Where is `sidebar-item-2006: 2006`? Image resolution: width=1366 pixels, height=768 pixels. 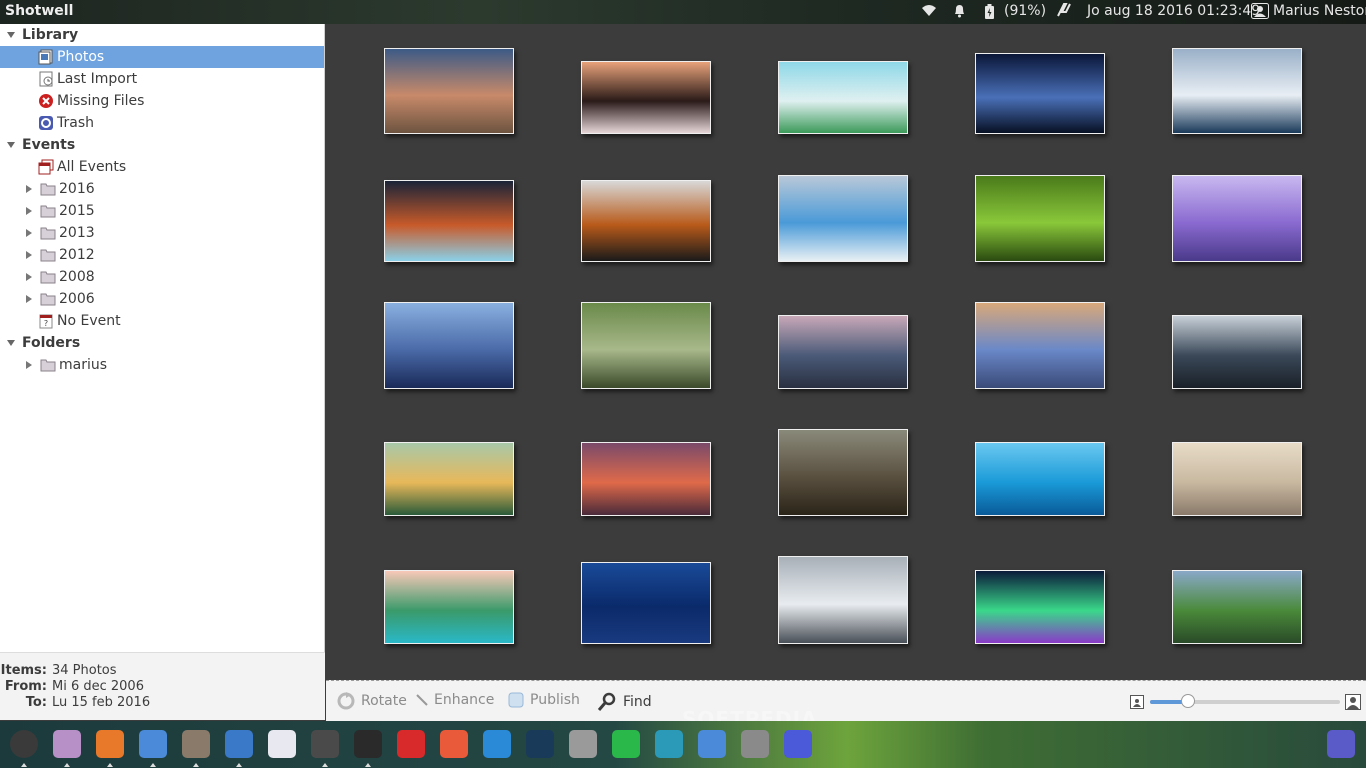
sidebar-item-2006: 2006 is located at coordinates (59, 299).